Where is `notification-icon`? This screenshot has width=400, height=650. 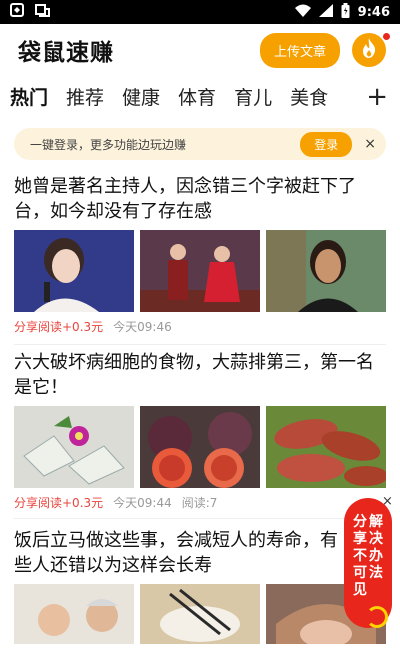 notification-icon is located at coordinates (42, 12).